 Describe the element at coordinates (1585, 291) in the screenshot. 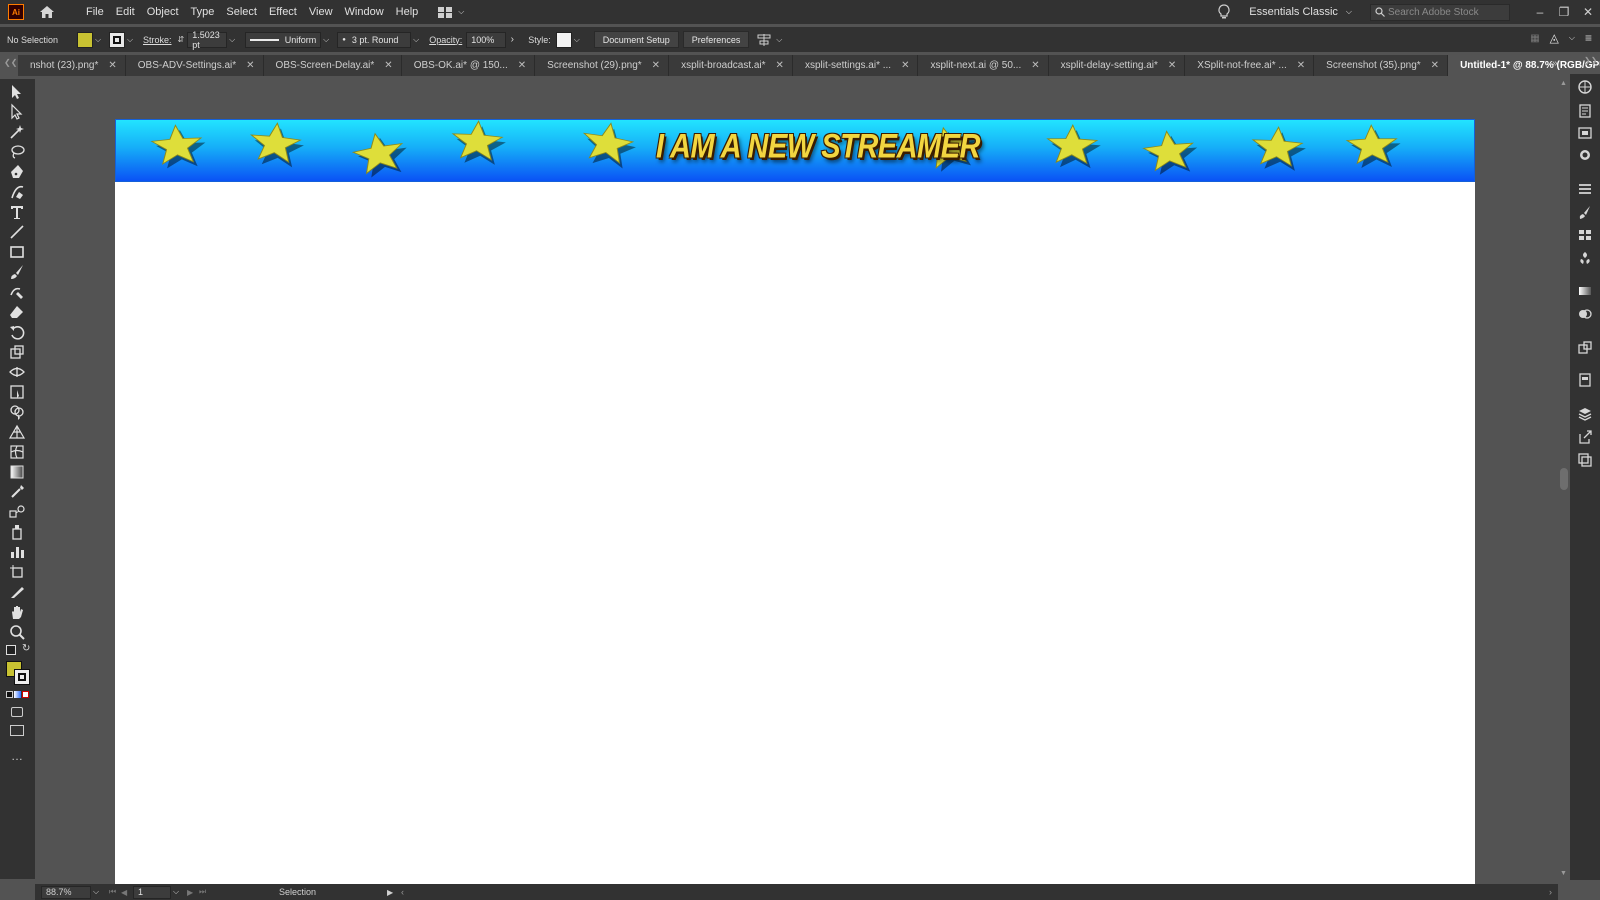

I see `gradient-panel-icon` at that location.